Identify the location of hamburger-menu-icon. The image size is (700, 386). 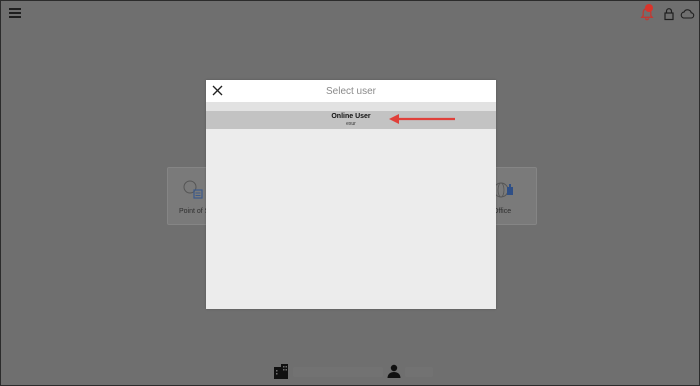
(15, 13).